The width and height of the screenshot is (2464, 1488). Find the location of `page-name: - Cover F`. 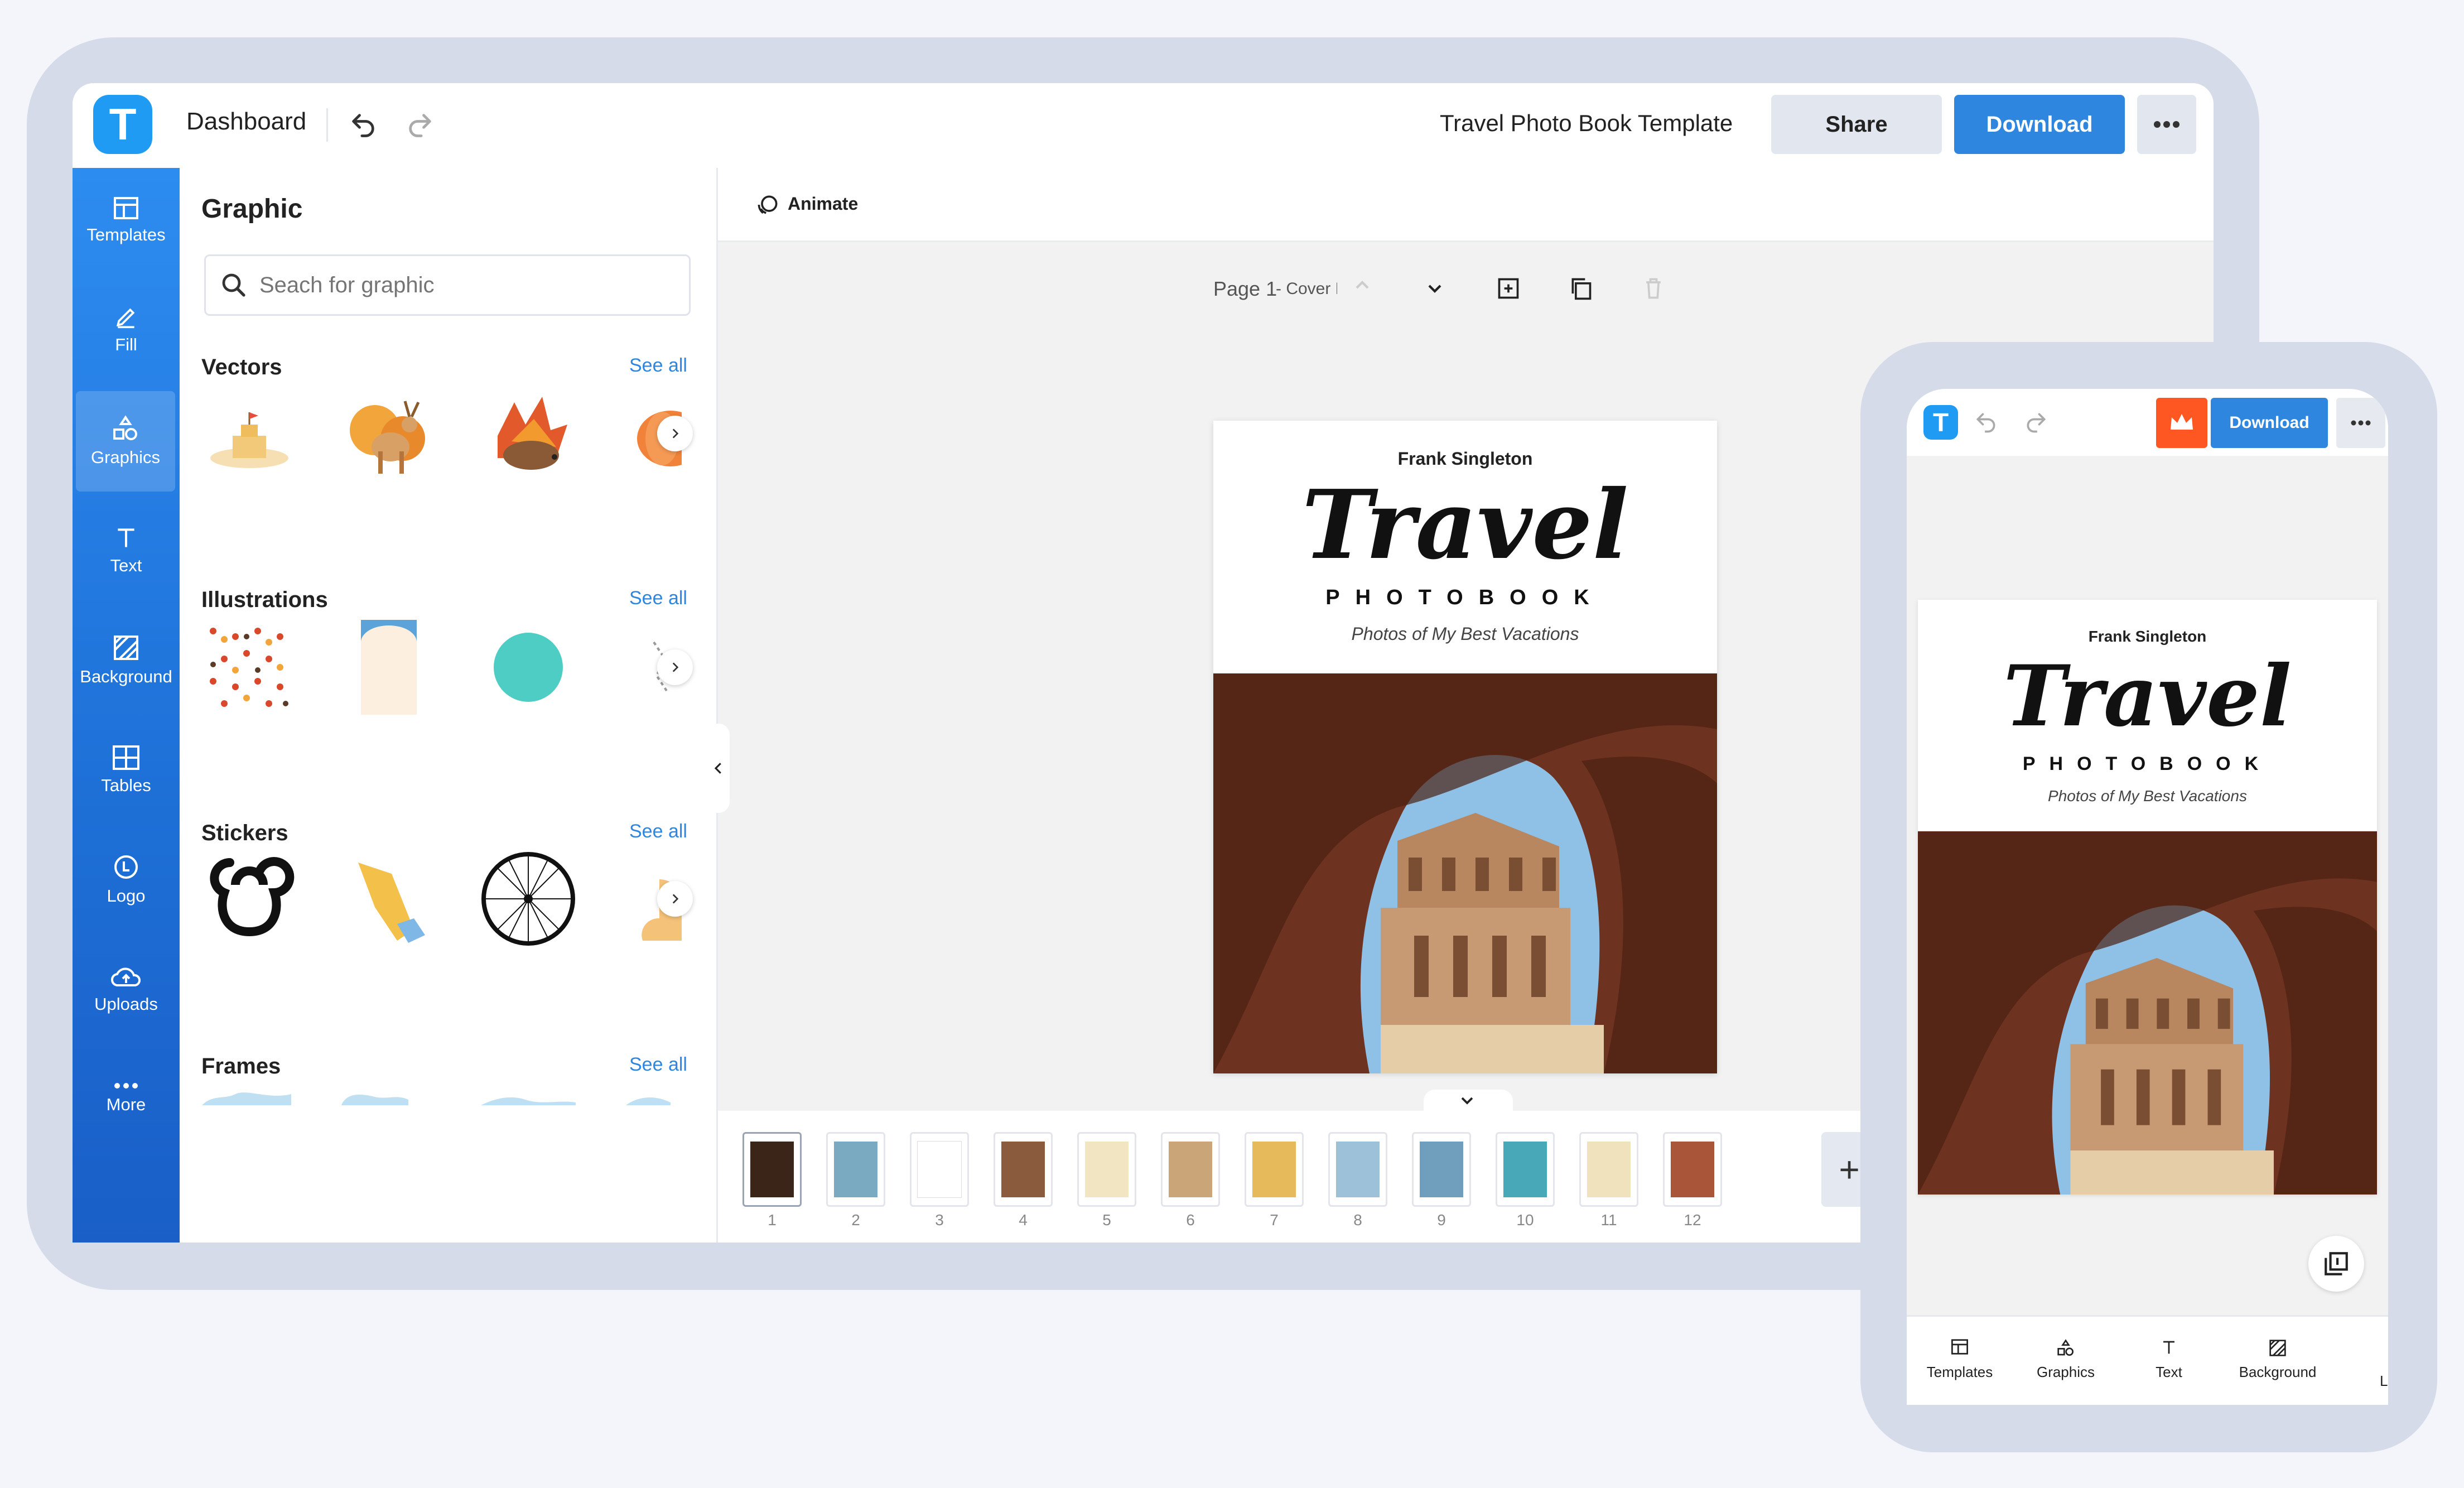

page-name: - Cover F is located at coordinates (1306, 289).